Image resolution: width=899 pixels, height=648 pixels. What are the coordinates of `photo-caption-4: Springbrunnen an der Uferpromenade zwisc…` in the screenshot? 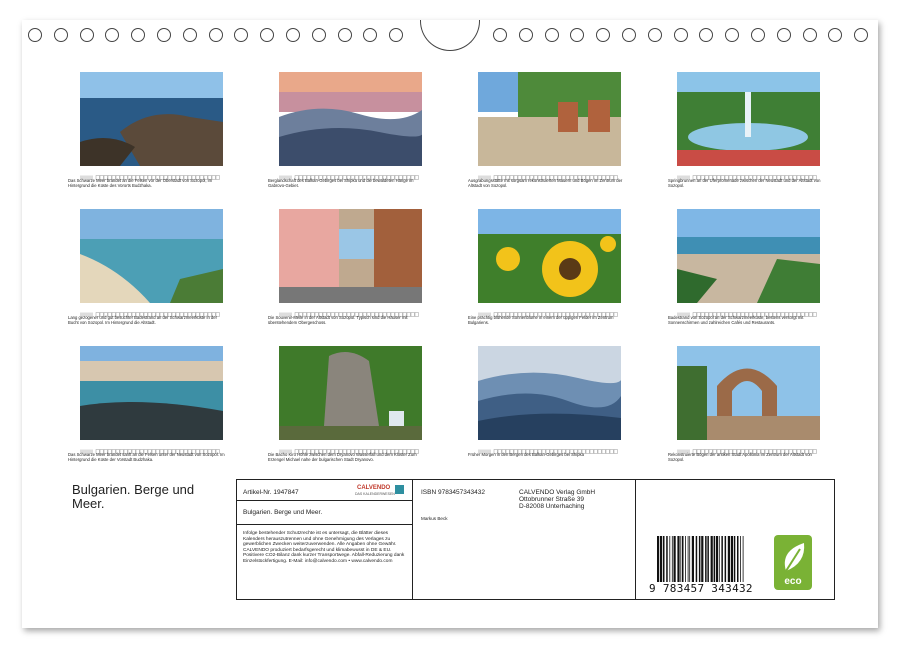 It's located at (744, 183).